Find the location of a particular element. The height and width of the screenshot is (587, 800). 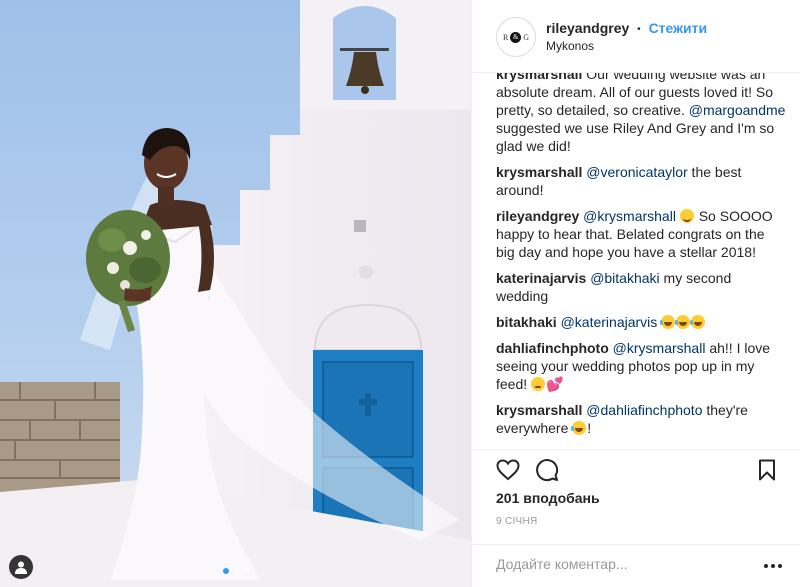

bookmark-icon is located at coordinates (767, 470).